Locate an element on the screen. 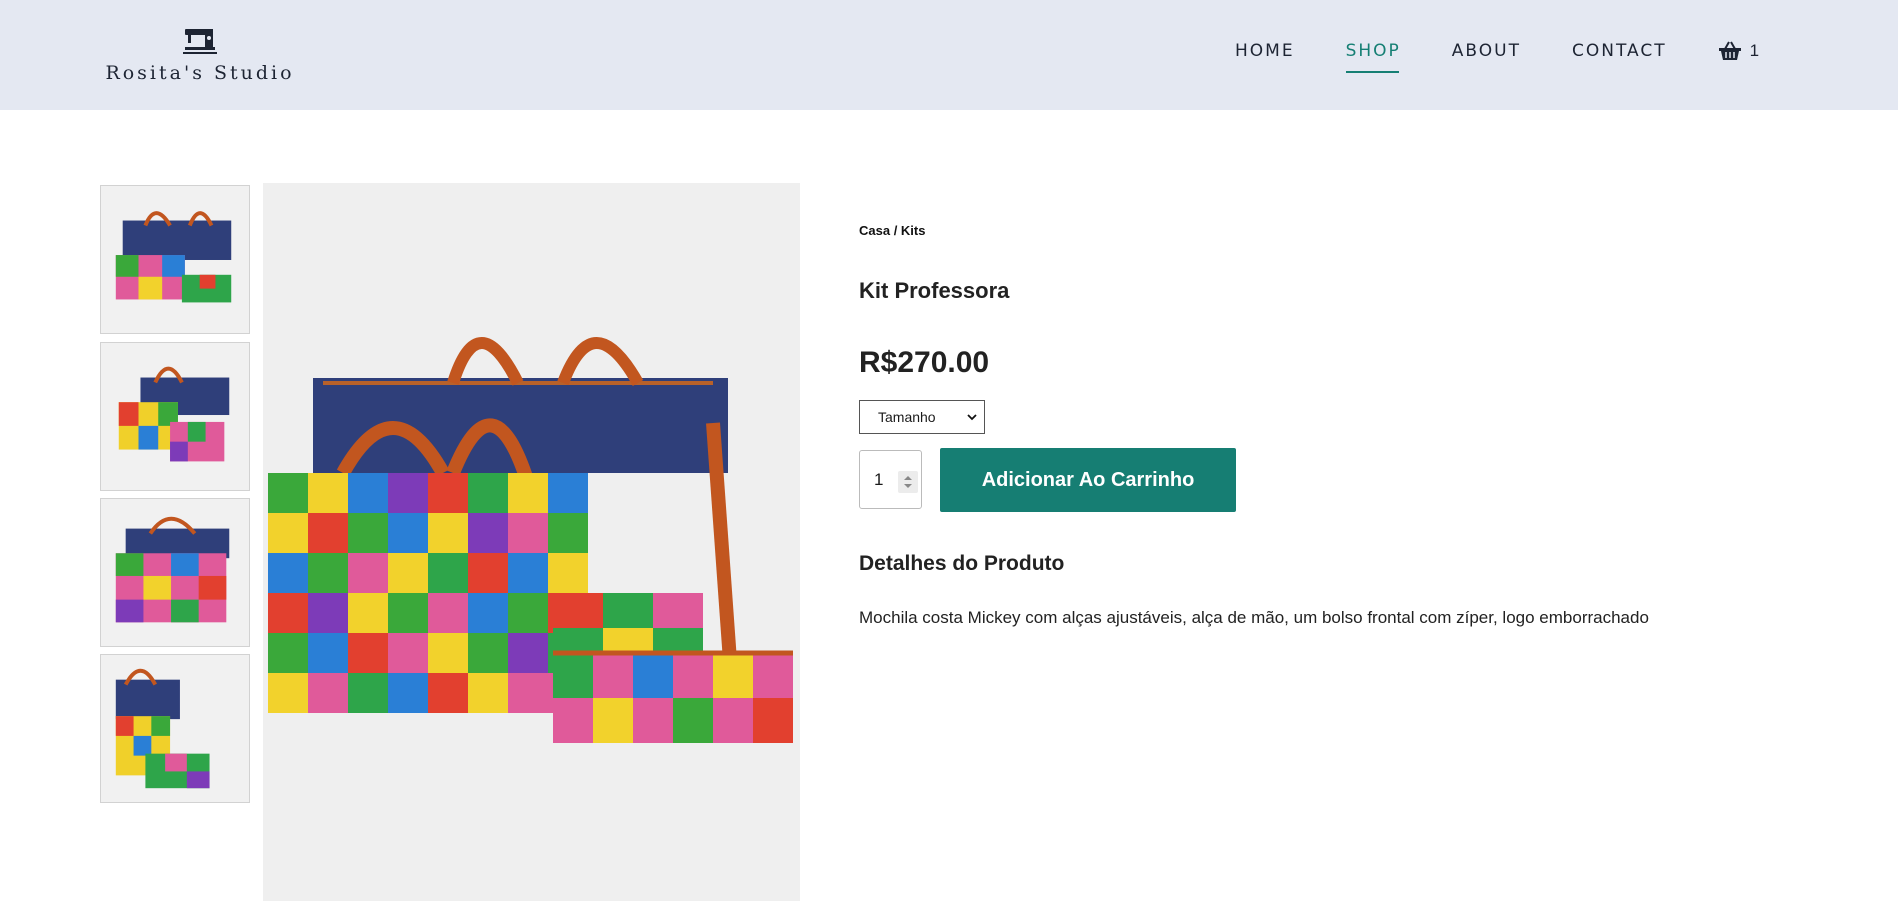 Image resolution: width=1898 pixels, height=901 pixels. breadcrumb: Casa / Kits is located at coordinates (892, 230).